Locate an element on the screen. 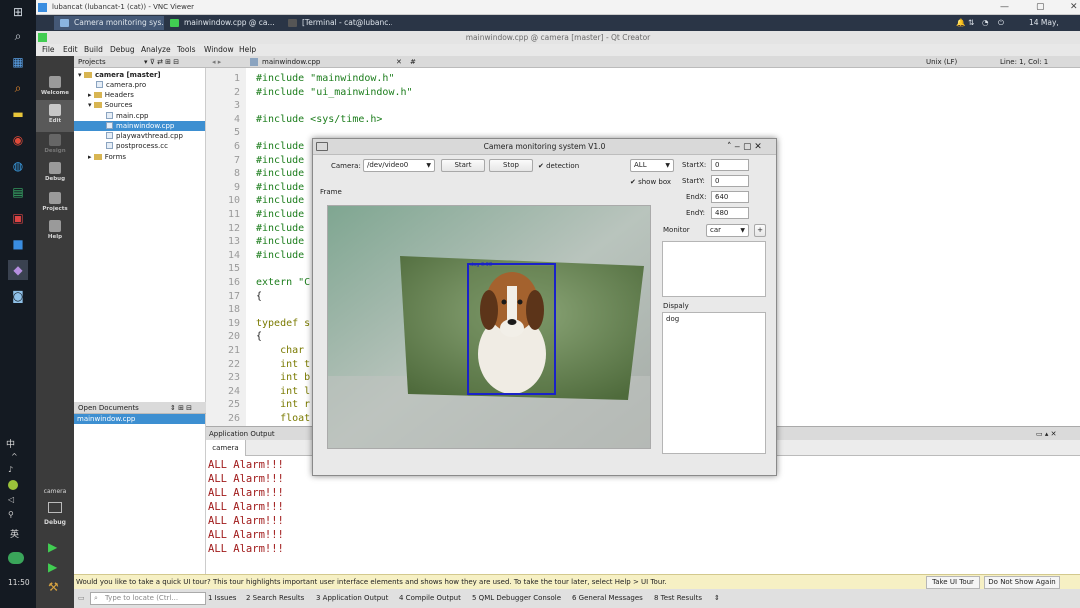 The width and height of the screenshot is (1080, 608). debug-run-icon: ▶ is located at coordinates (52, 567).